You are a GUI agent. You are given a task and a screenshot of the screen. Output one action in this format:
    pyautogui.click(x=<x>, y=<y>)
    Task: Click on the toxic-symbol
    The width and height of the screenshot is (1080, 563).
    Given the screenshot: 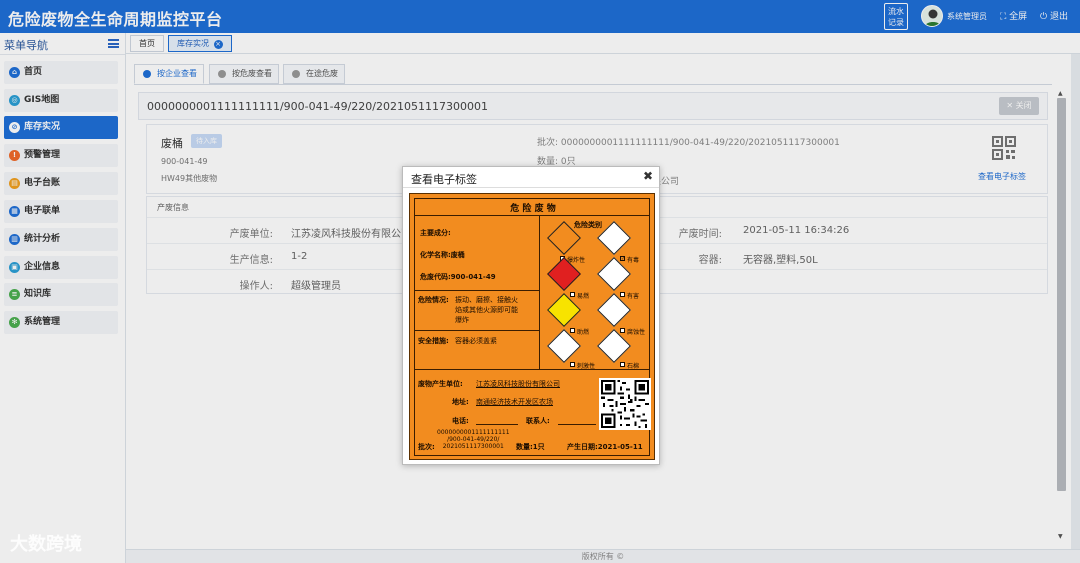 What is the action you would take?
    pyautogui.click(x=613, y=239)
    